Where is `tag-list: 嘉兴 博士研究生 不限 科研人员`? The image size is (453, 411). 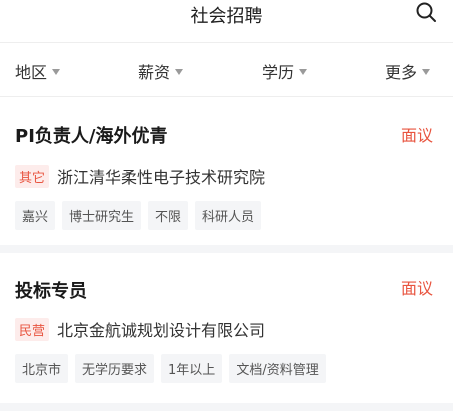 tag-list: 嘉兴 博士研究生 不限 科研人员 is located at coordinates (141, 215).